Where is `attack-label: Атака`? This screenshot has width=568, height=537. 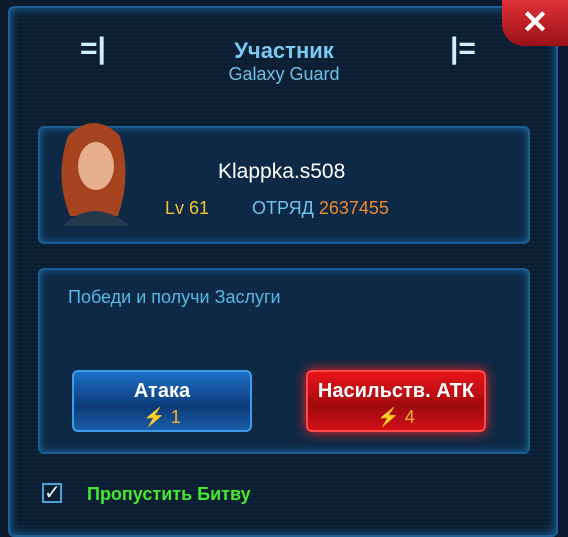
attack-label: Атака is located at coordinates (162, 391).